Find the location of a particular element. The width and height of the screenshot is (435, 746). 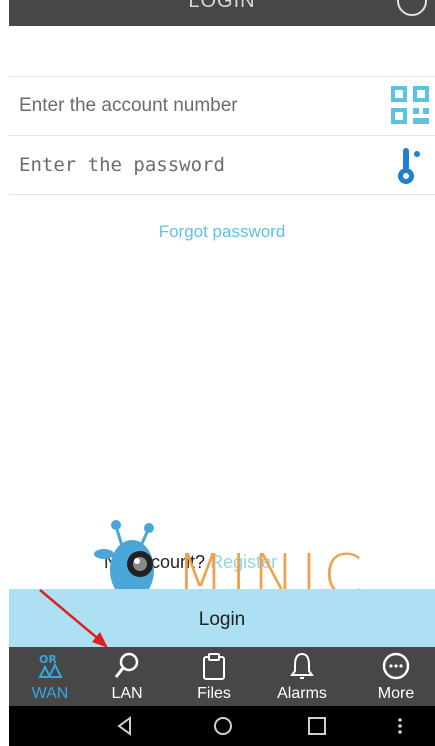

nav-item-wan: OR WAN is located at coordinates (50, 676).